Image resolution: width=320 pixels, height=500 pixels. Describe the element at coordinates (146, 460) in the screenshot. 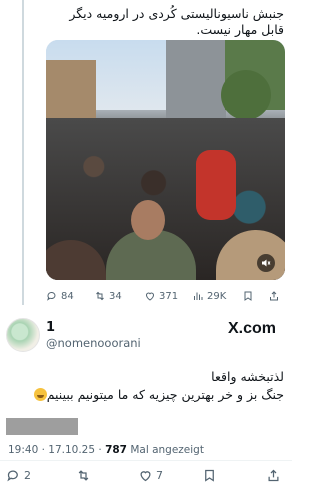

I see `divider` at that location.